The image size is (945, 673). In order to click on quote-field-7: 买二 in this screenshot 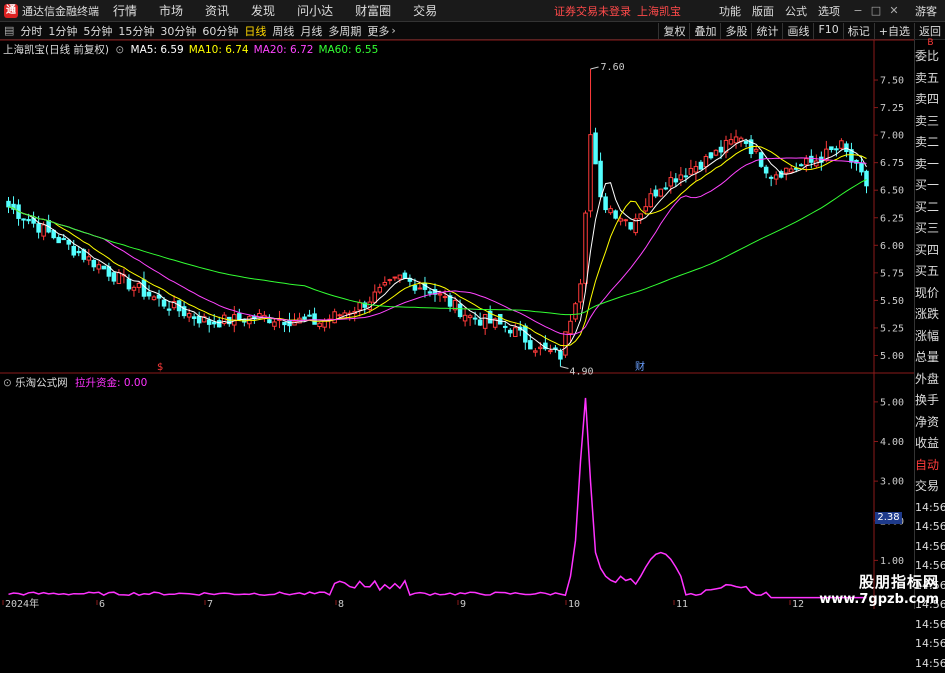, I will do `click(930, 208)`.